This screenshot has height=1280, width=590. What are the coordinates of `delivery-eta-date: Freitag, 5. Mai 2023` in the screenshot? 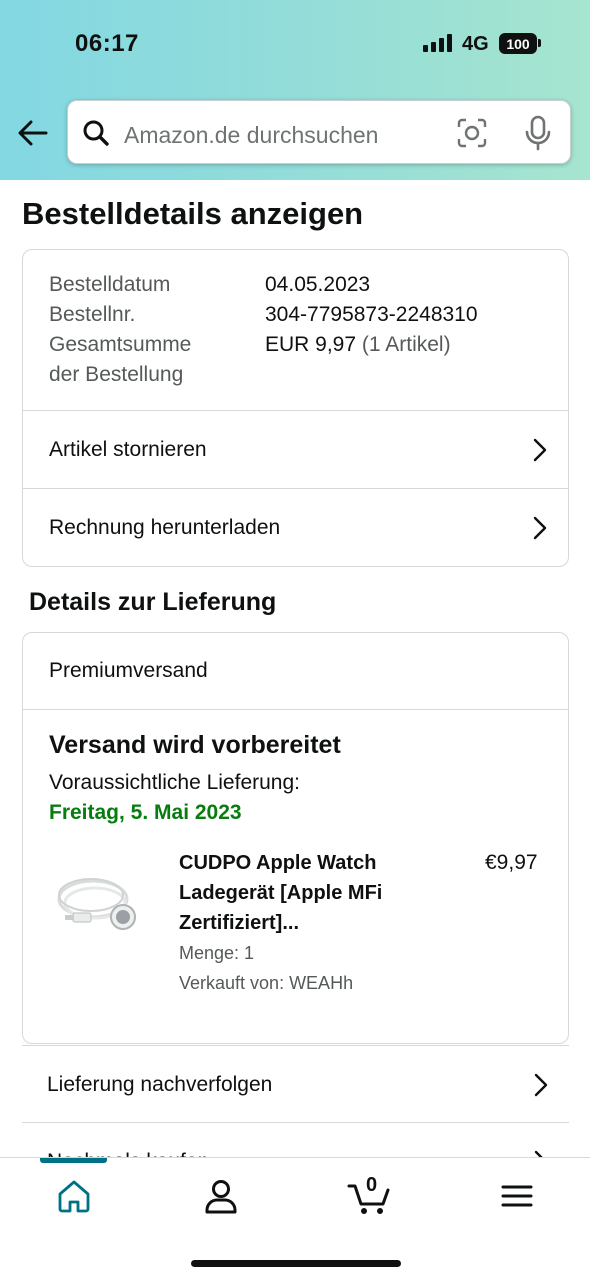 It's located at (145, 812).